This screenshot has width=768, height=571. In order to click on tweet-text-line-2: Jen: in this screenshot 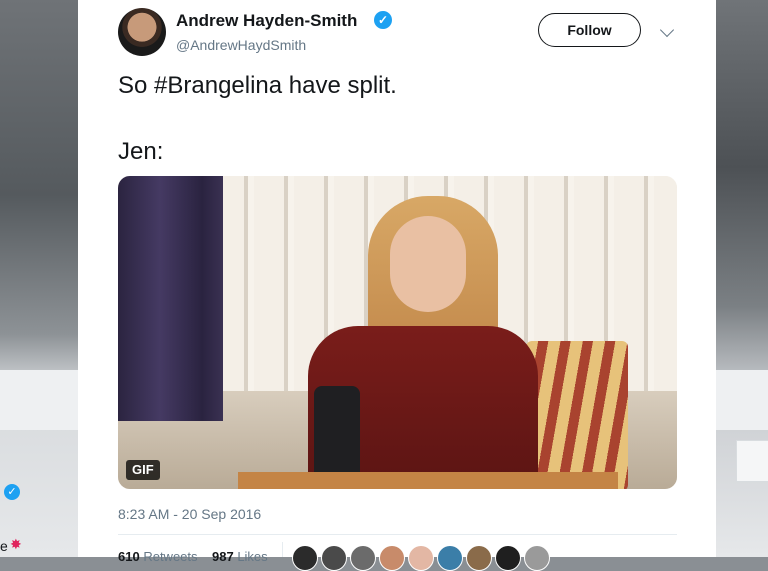, I will do `click(141, 151)`.